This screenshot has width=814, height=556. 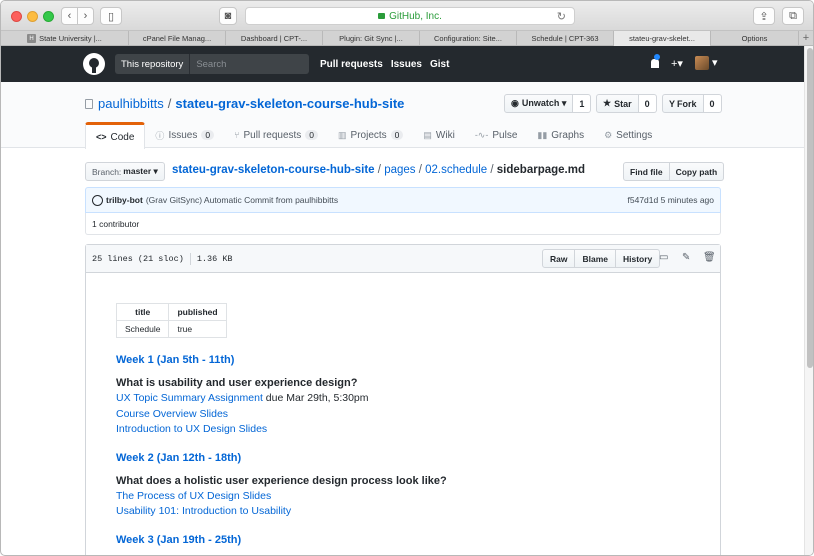 What do you see at coordinates (712, 103) in the screenshot?
I see `forks-count: 0` at bounding box center [712, 103].